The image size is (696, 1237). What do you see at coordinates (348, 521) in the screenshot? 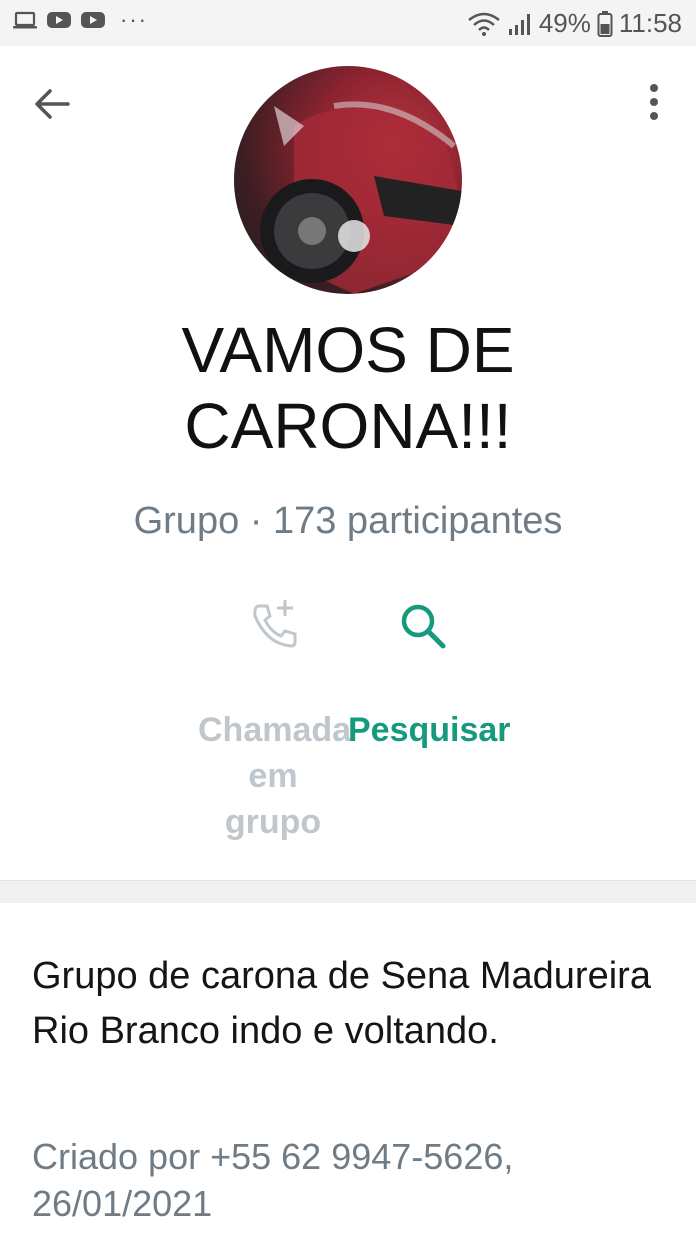
I see `group-subtitle: Grupo · 173 participantes` at bounding box center [348, 521].